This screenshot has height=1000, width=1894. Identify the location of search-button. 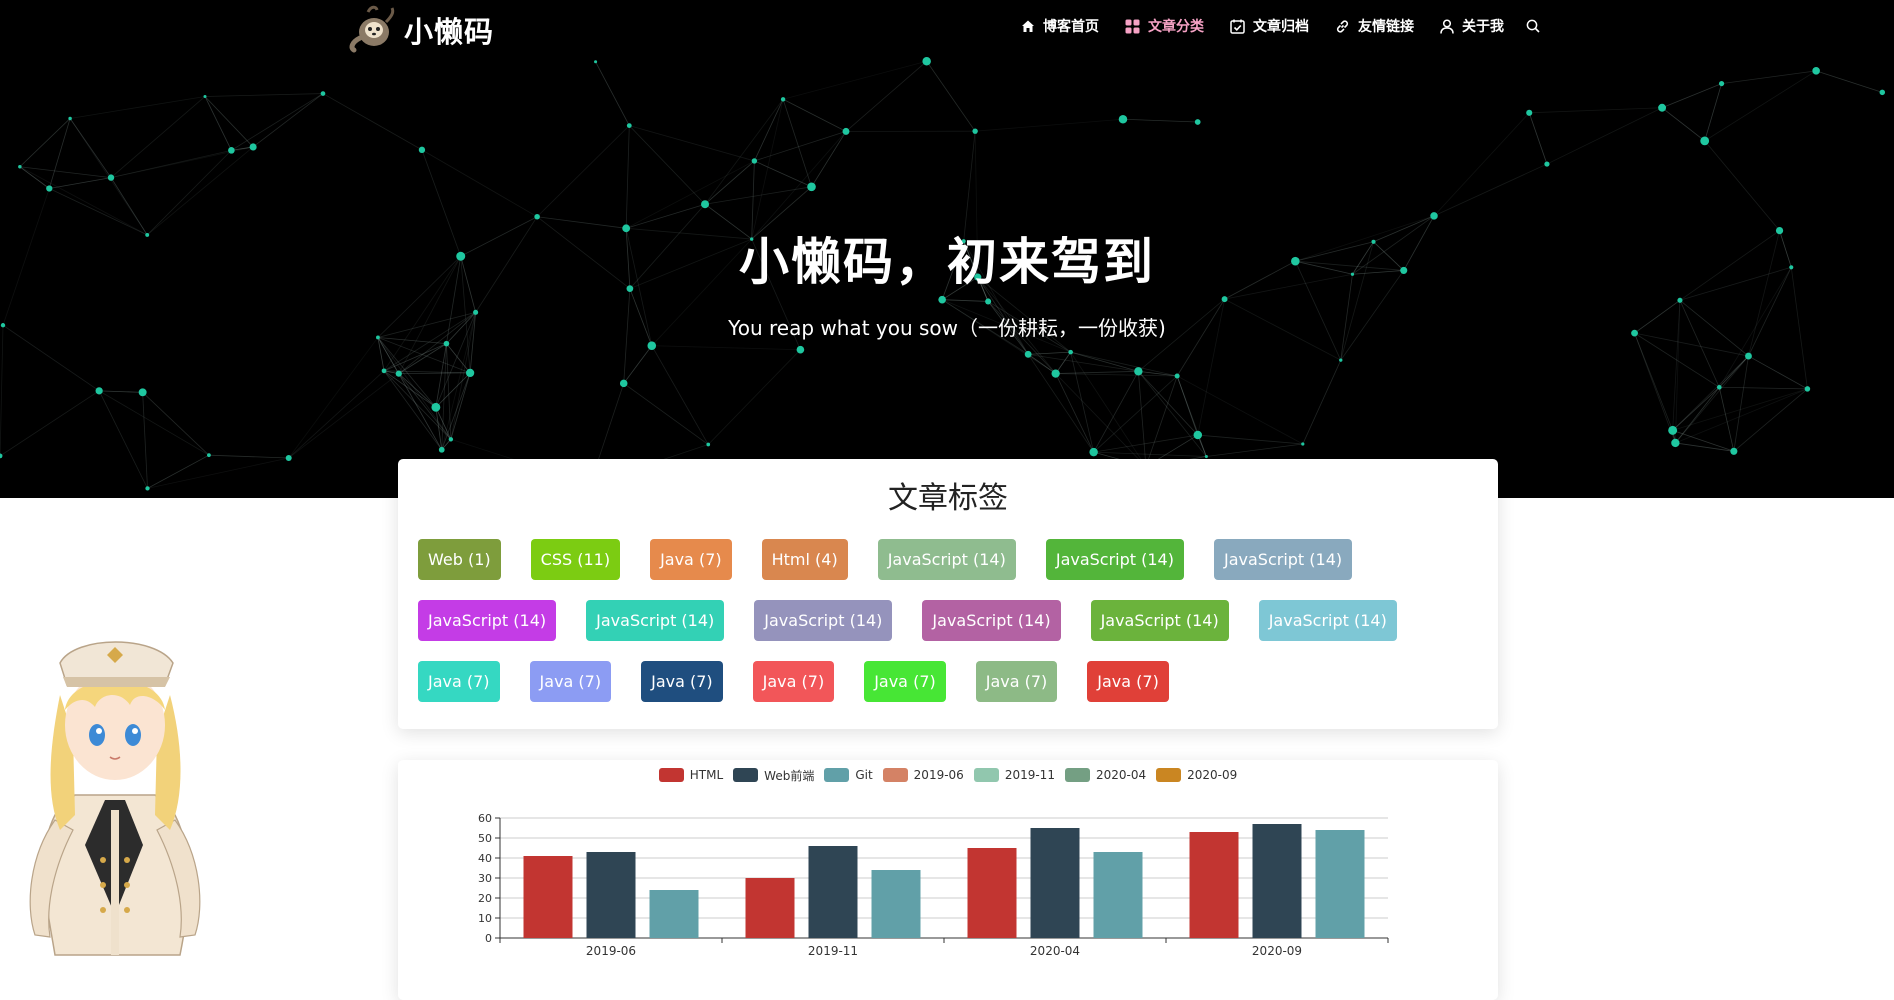
(1537, 26).